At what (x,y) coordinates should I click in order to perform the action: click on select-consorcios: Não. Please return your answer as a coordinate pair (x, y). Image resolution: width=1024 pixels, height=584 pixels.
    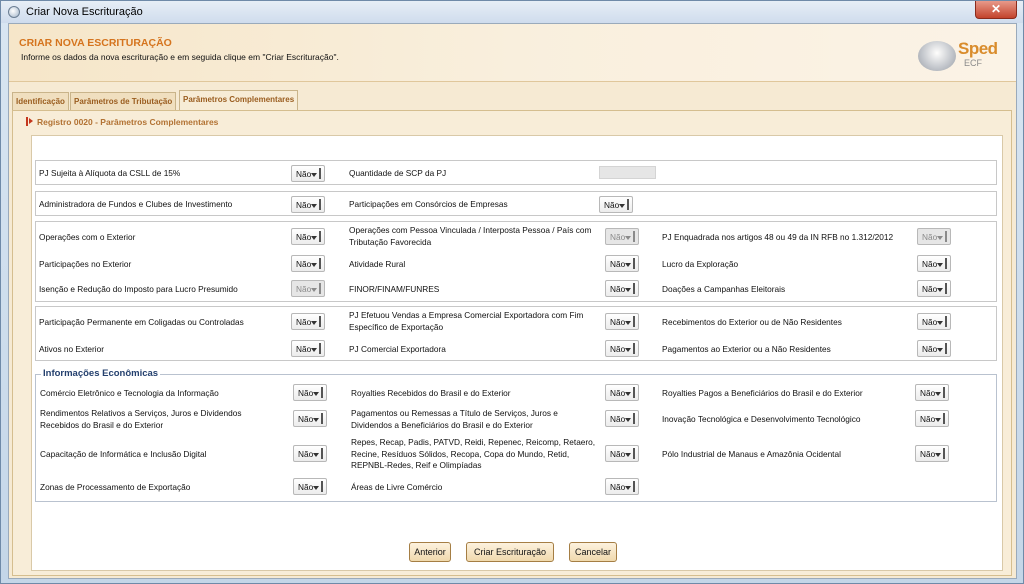
    Looking at the image, I should click on (616, 204).